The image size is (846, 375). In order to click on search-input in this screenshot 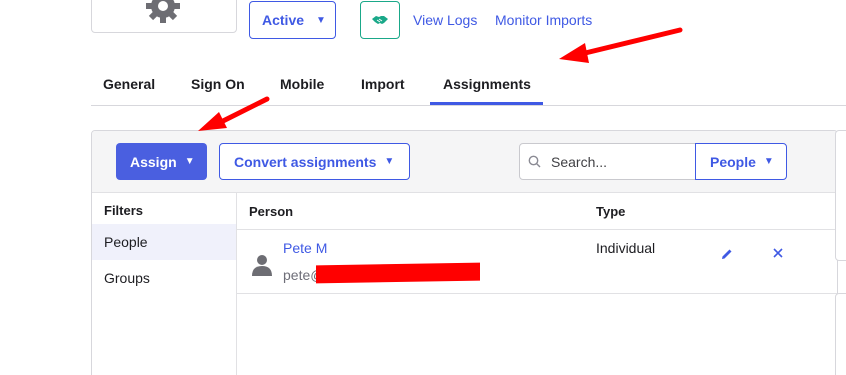, I will do `click(621, 161)`.